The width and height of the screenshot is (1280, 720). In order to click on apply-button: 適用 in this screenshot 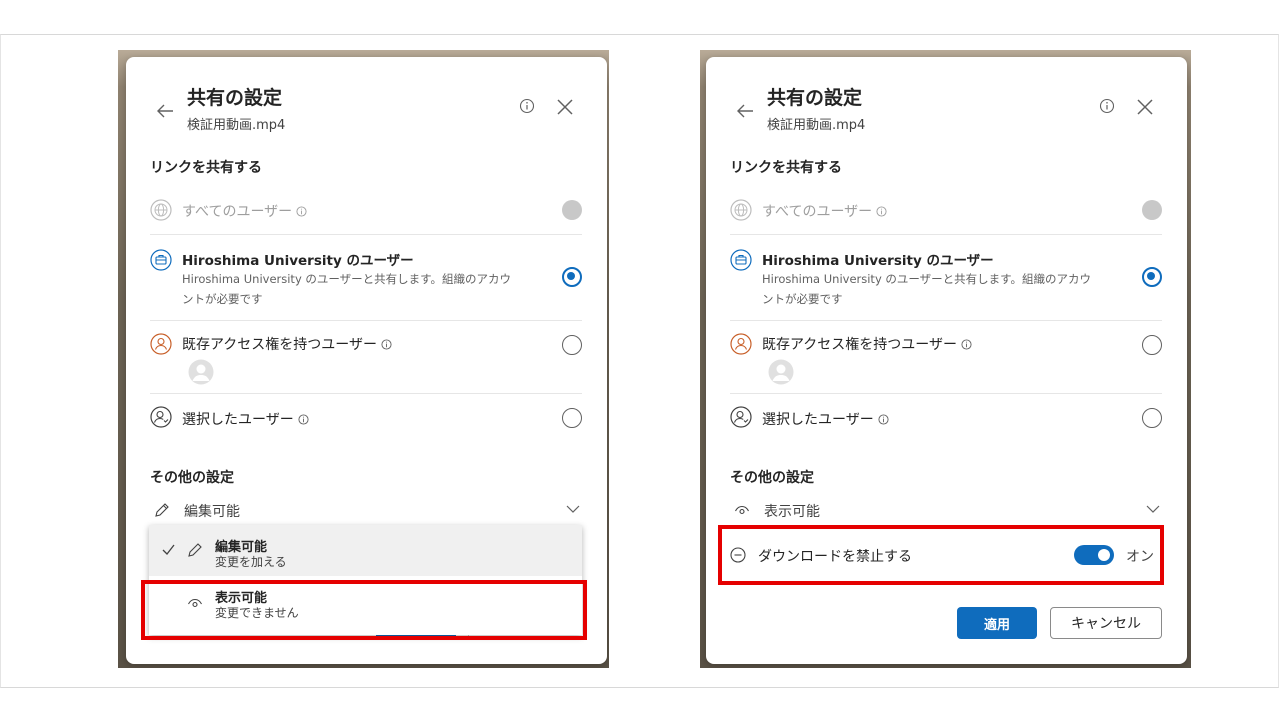, I will do `click(997, 623)`.